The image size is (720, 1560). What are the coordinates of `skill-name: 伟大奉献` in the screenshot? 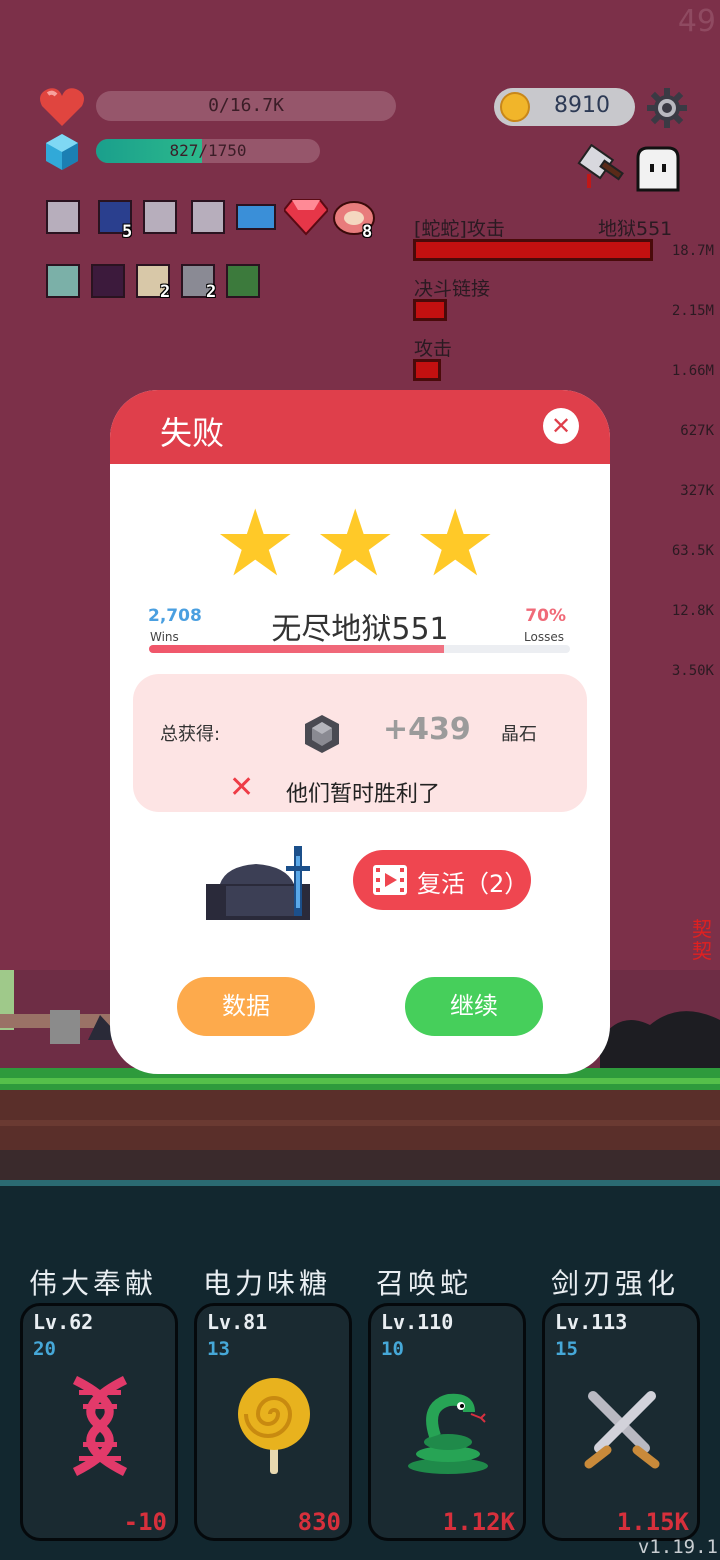 It's located at (92, 1283).